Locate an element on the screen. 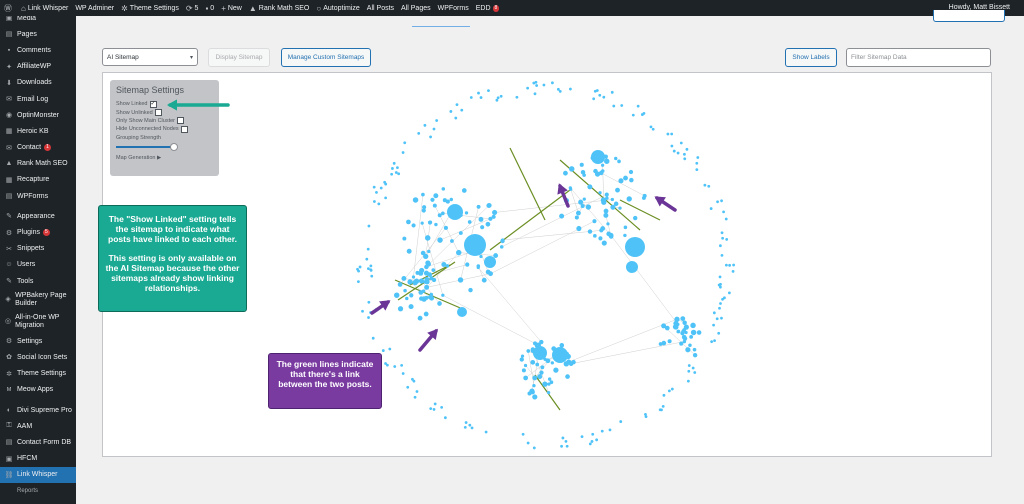  grouping-strength-slider is located at coordinates (147, 146).